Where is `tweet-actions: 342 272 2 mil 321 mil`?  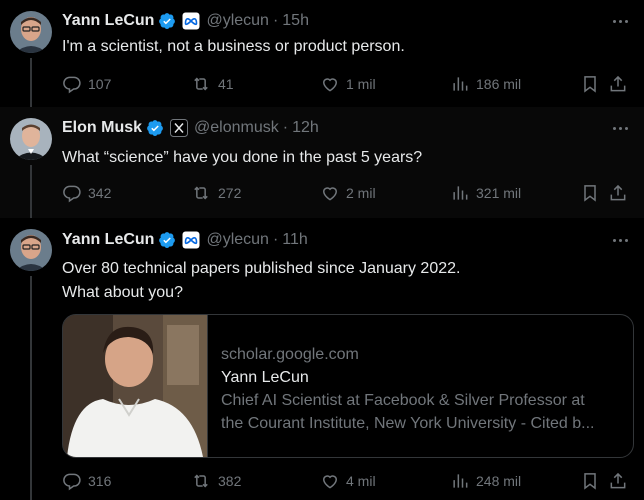
tweet-actions: 342 272 2 mil 321 mil is located at coordinates (347, 193).